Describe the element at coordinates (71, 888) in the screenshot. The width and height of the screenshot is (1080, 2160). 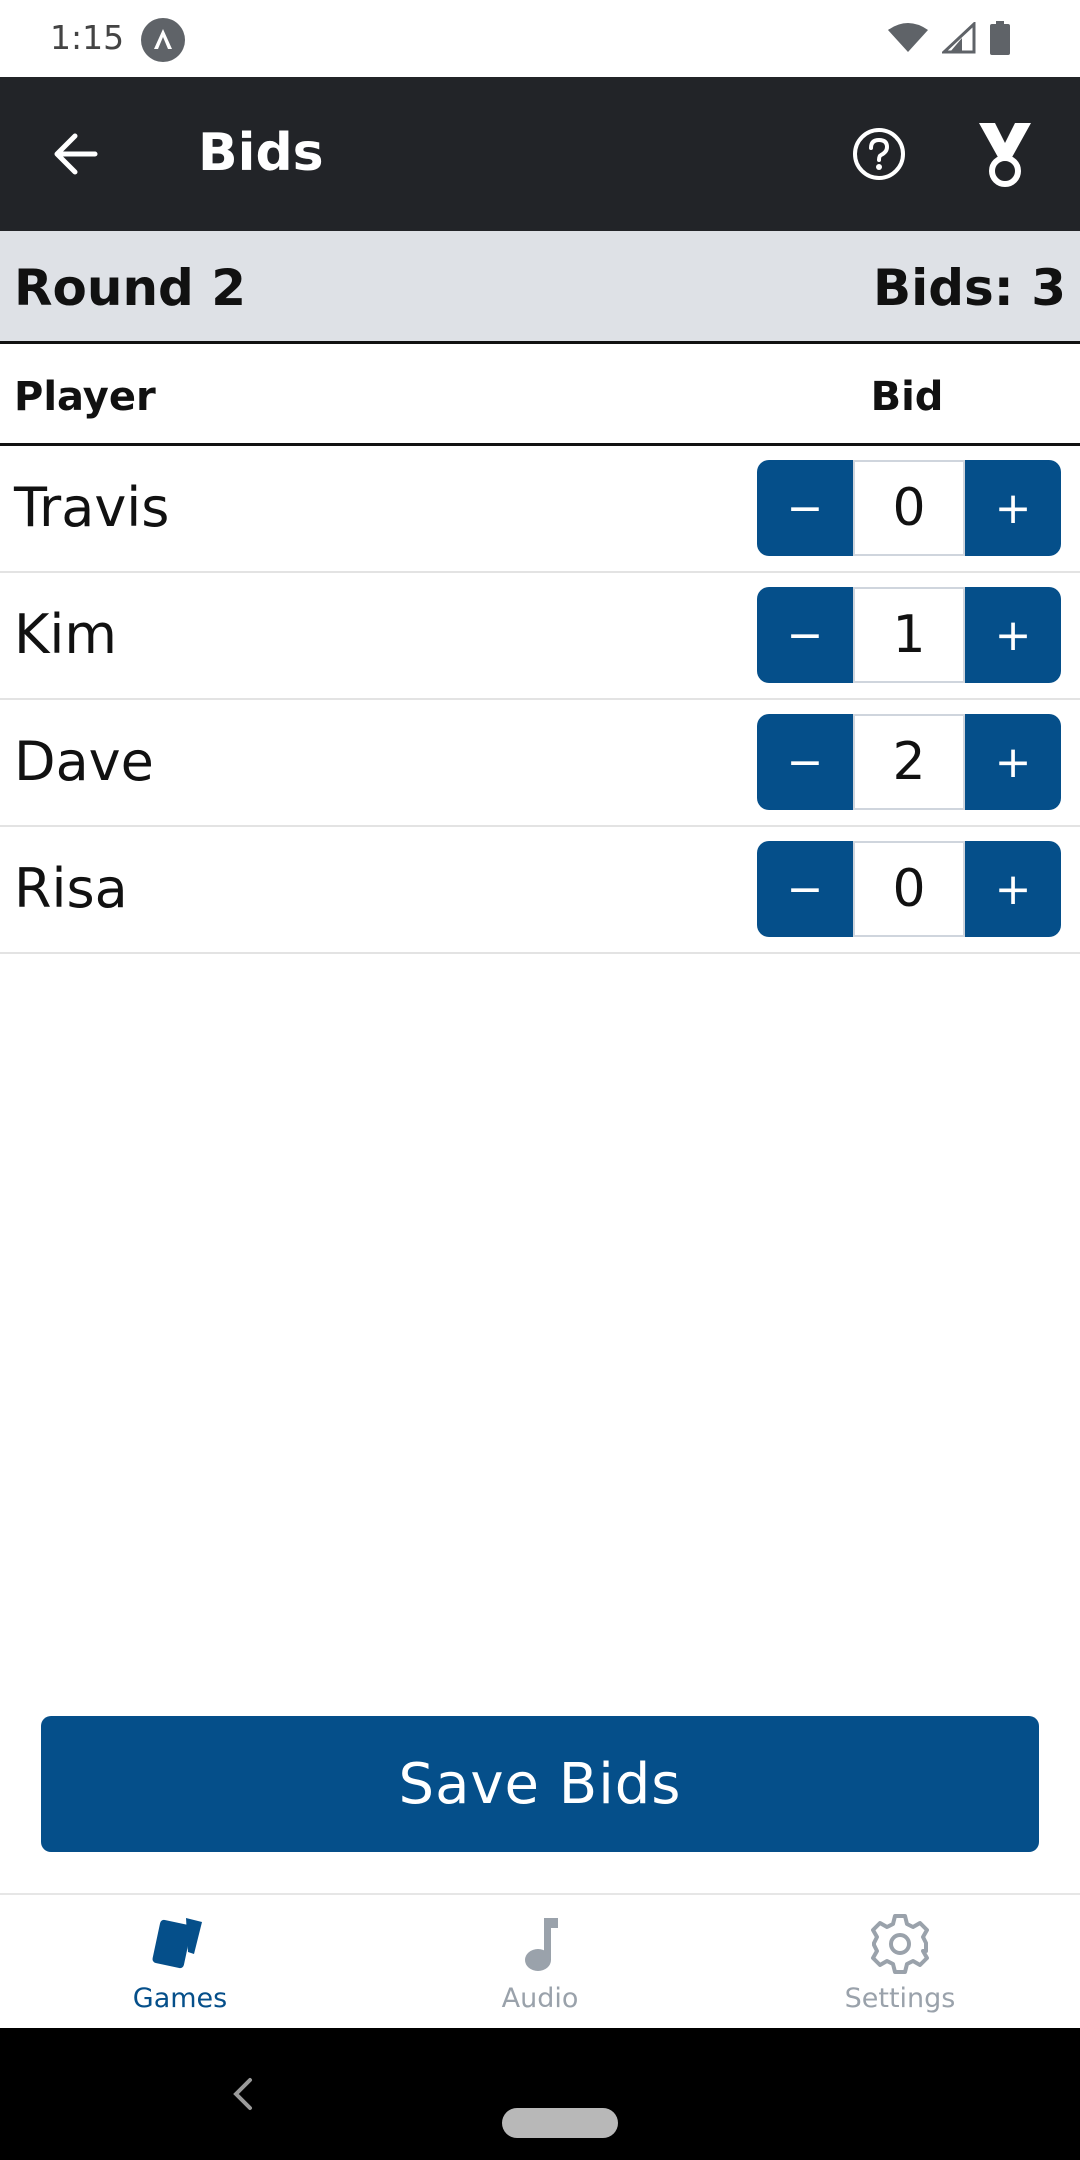
I see `player-name: Risa` at that location.